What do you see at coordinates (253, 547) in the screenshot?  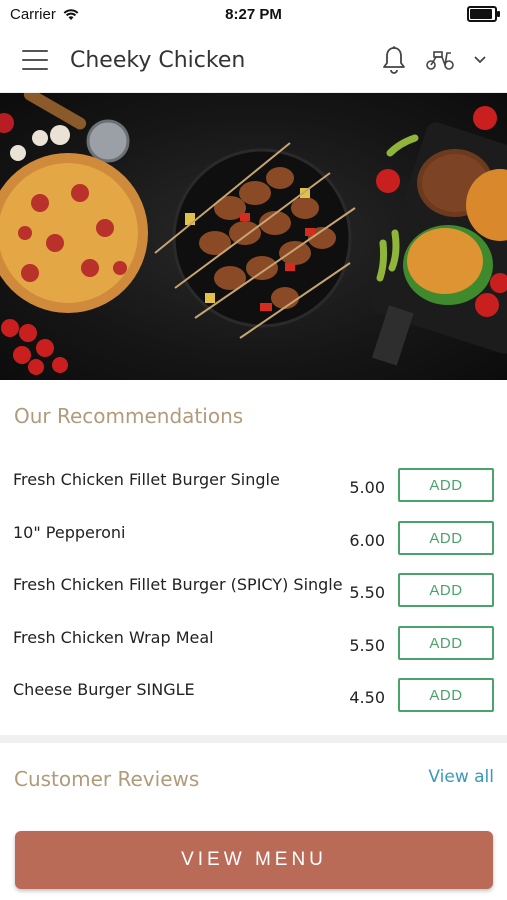 I see `rec-item: 10" Pepperoni 6.00 ADD` at bounding box center [253, 547].